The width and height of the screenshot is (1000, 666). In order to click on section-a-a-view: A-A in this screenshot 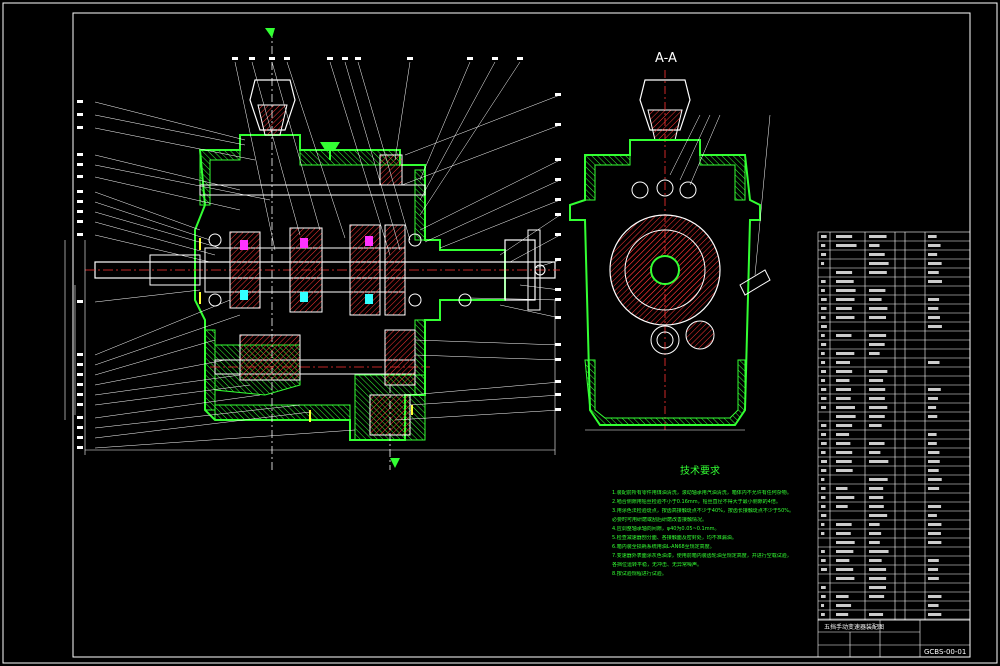, I will do `click(670, 240)`.